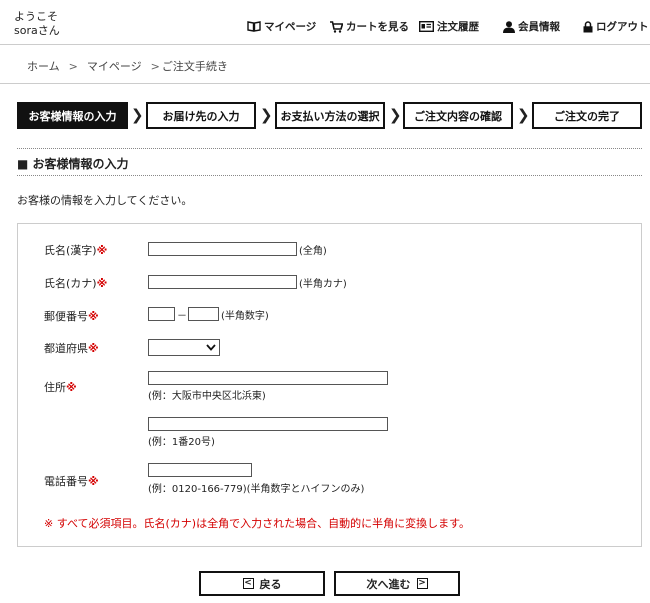 Image resolution: width=650 pixels, height=603 pixels. What do you see at coordinates (313, 251) in the screenshot?
I see `name-kanji-hint: (全角)` at bounding box center [313, 251].